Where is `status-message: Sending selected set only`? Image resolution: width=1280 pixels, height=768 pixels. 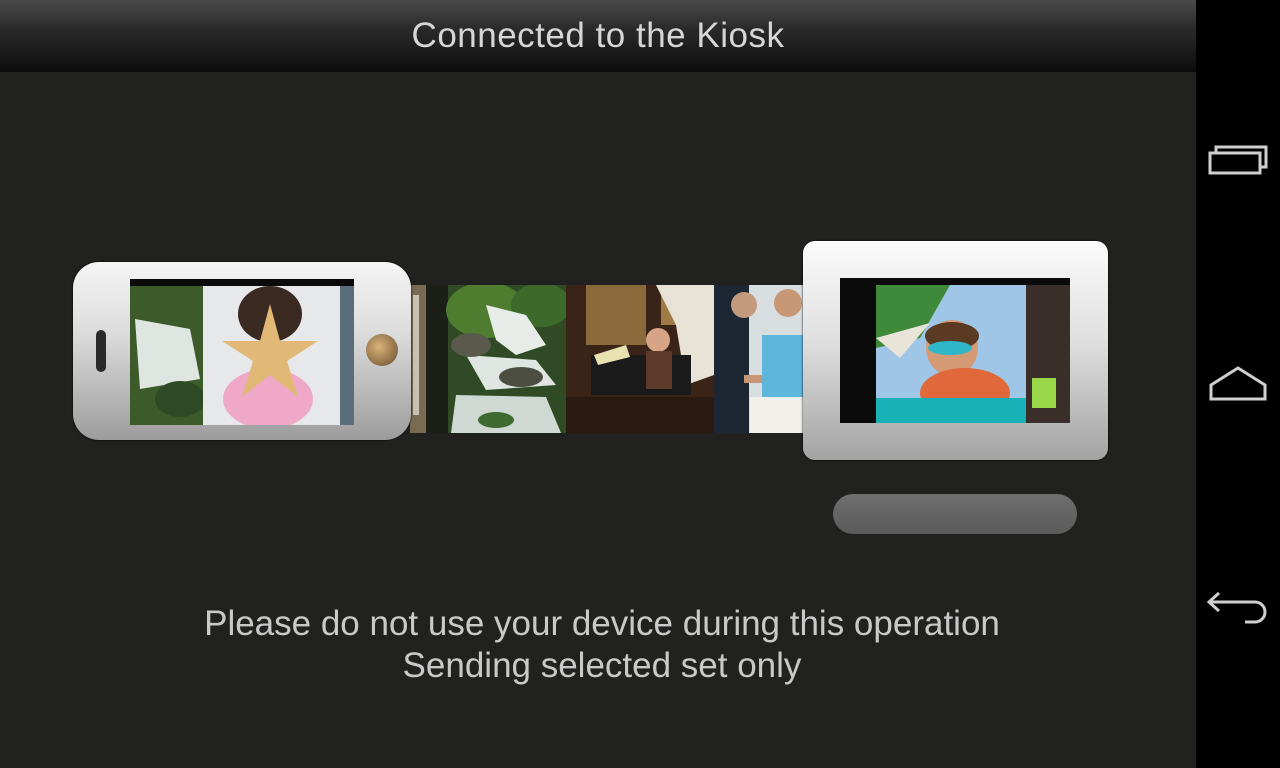 status-message: Sending selected set only is located at coordinates (602, 665).